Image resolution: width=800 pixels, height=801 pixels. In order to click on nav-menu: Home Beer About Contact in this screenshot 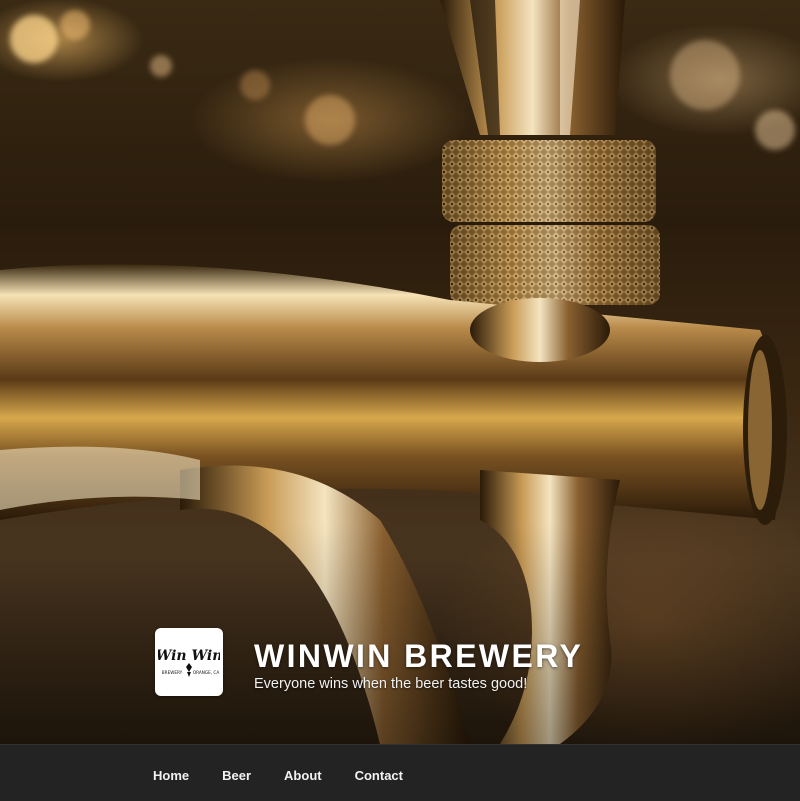, I will do `click(294, 773)`.